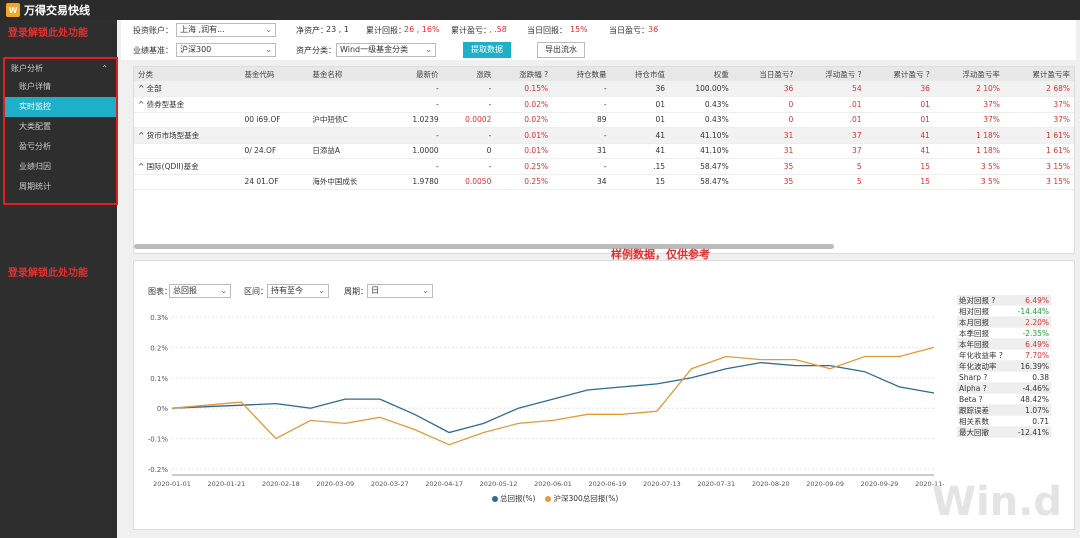  I want to click on table-cell: 1.9780, so click(416, 182).